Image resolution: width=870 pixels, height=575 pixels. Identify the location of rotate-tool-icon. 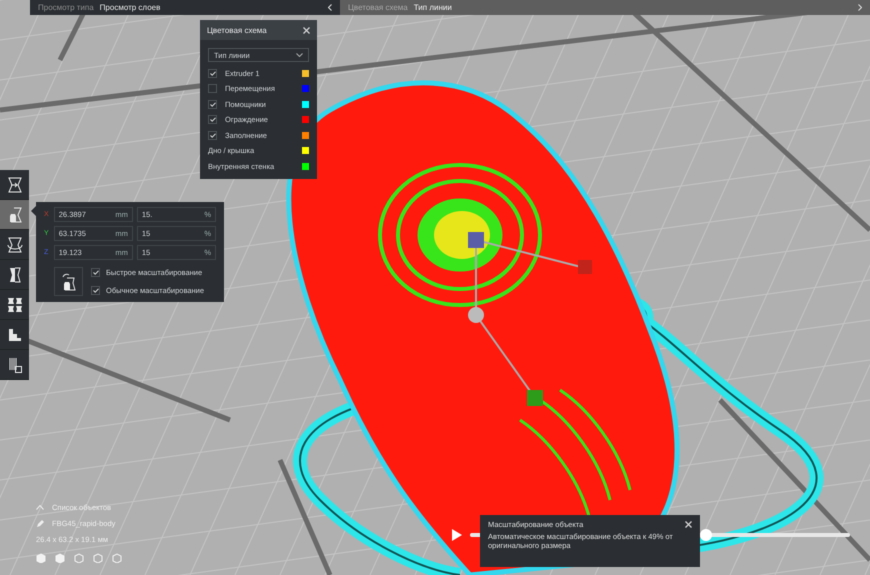
(14, 244).